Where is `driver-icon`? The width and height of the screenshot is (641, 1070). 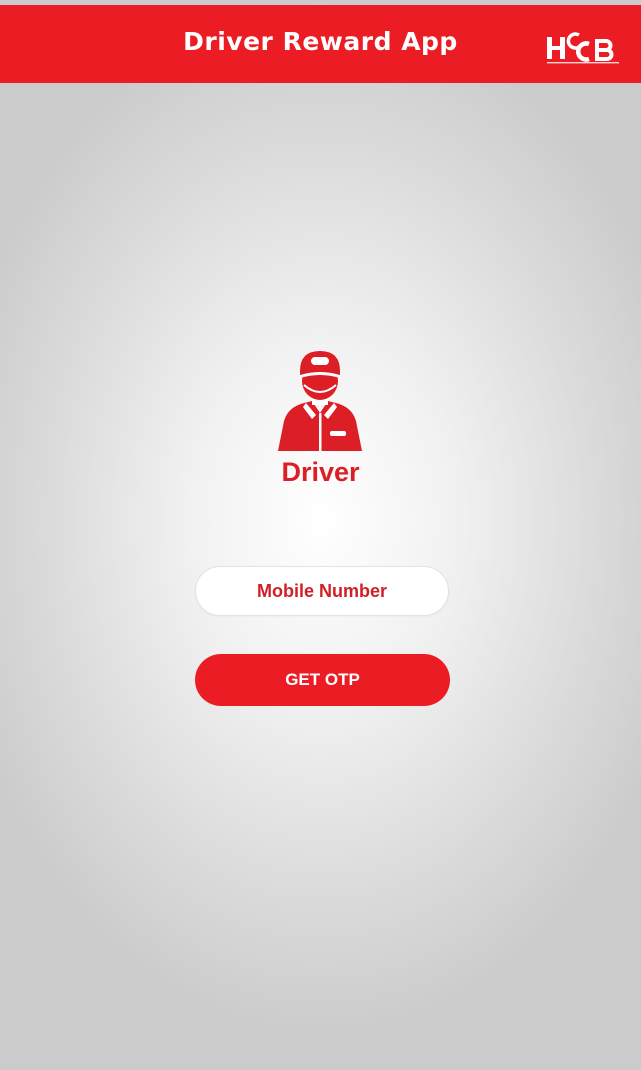
driver-icon is located at coordinates (320, 399).